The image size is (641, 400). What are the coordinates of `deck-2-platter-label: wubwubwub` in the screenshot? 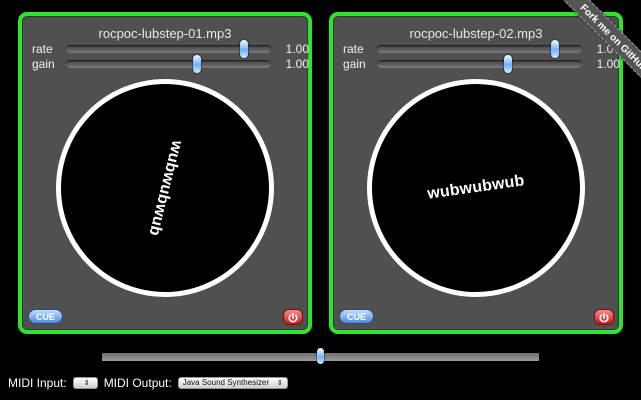 It's located at (476, 187).